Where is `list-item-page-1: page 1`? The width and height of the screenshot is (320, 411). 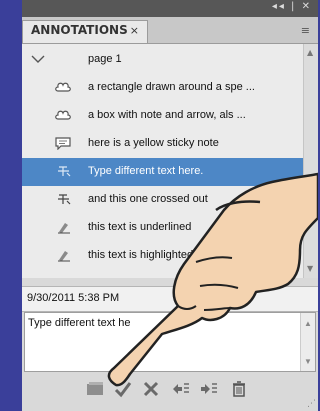 list-item-page-1: page 1 is located at coordinates (163, 60).